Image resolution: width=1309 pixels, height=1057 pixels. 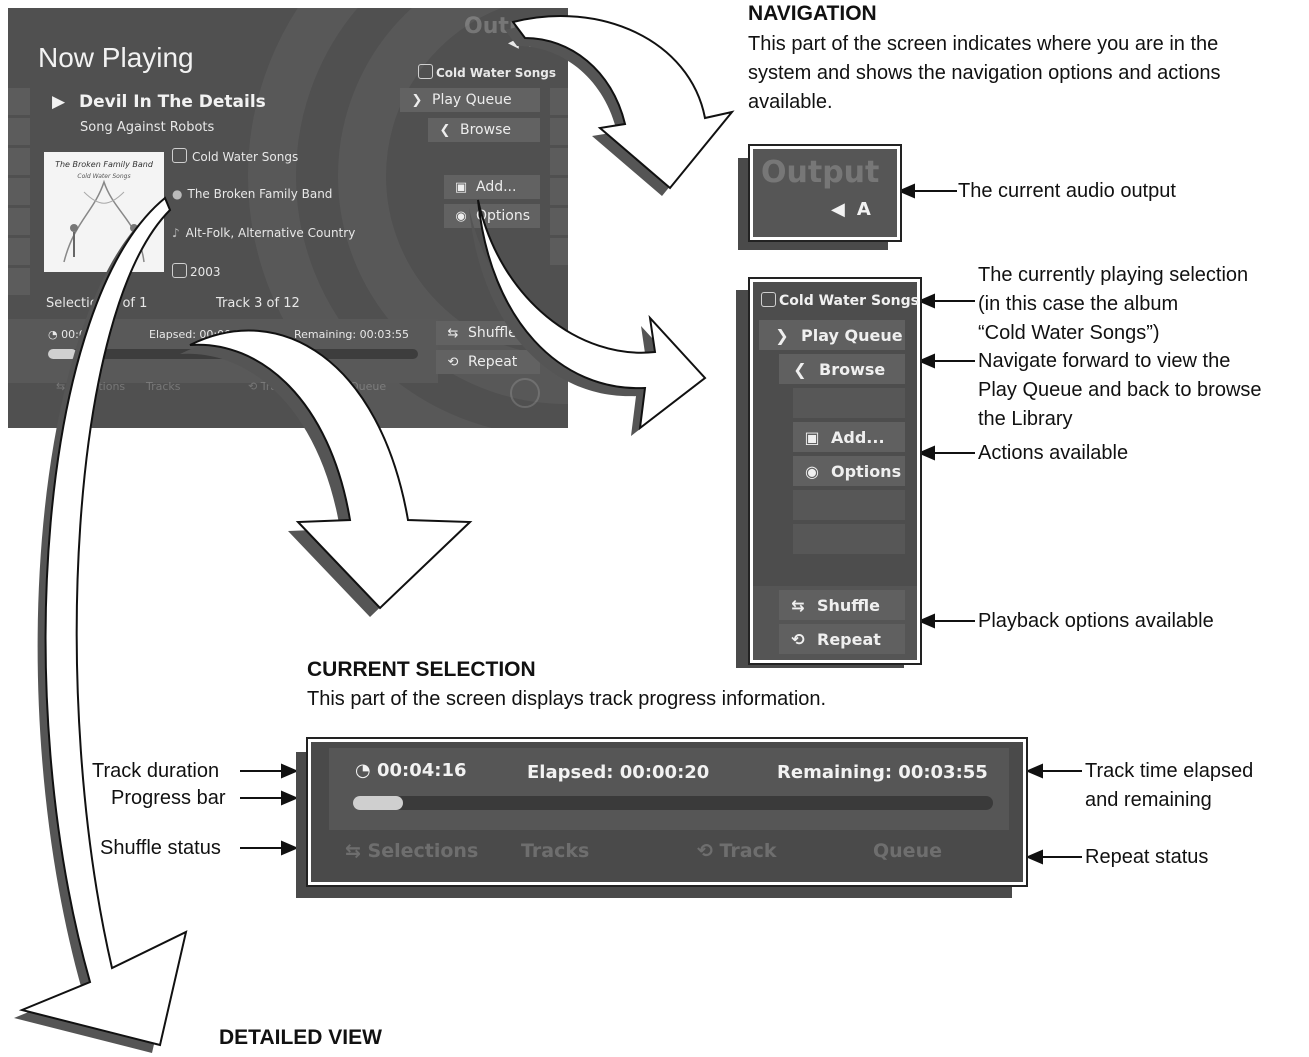 I want to click on output-ghost-label: Output, so click(x=820, y=172).